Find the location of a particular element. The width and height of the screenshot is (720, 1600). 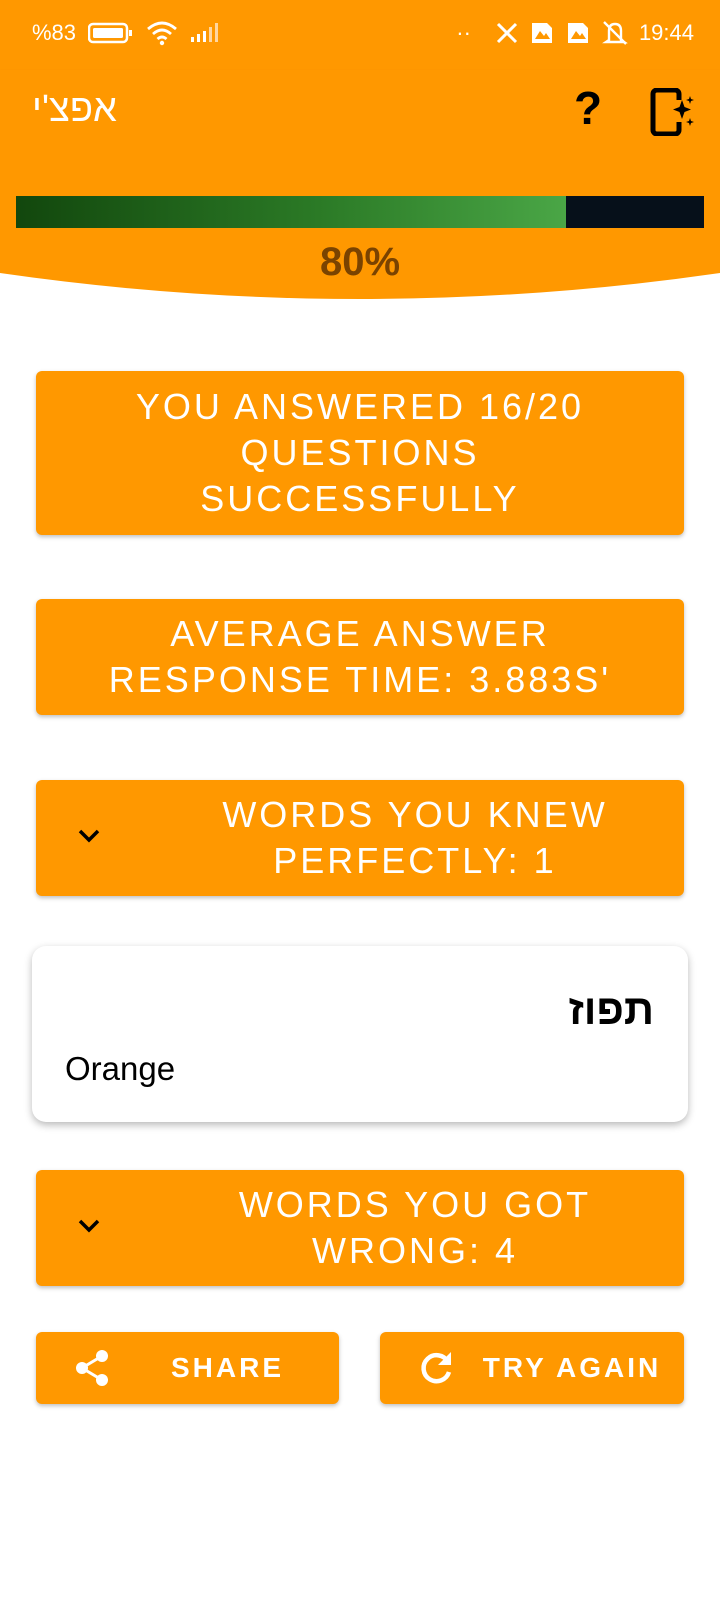

try-again-button: TRY AGAIN is located at coordinates (532, 1368).